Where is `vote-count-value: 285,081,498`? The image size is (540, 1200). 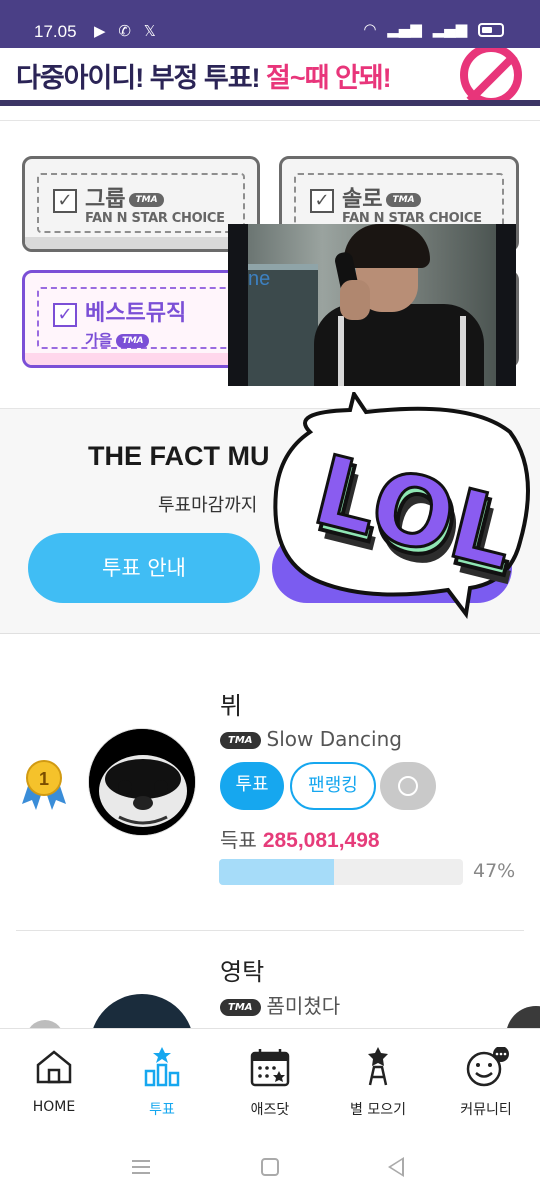
vote-count-value: 285,081,498 is located at coordinates (321, 840).